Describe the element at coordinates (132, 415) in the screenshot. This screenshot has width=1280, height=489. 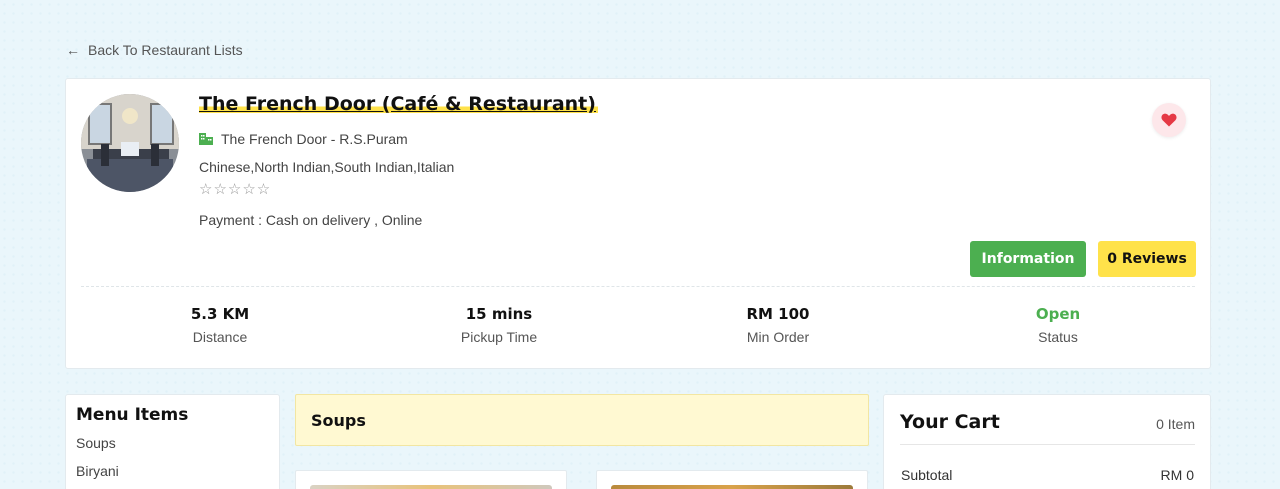
I see `menu-title: Menu Items` at that location.